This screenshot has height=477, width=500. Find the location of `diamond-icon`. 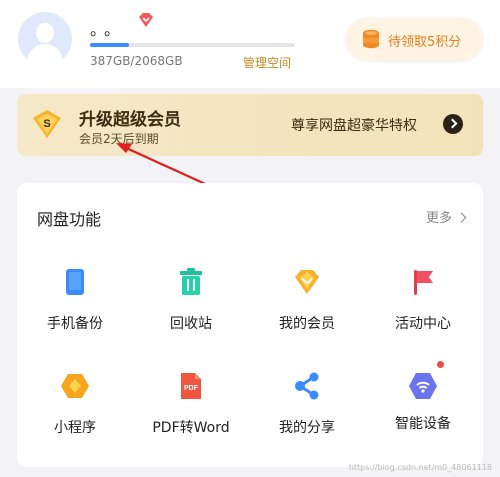

diamond-icon is located at coordinates (146, 20).